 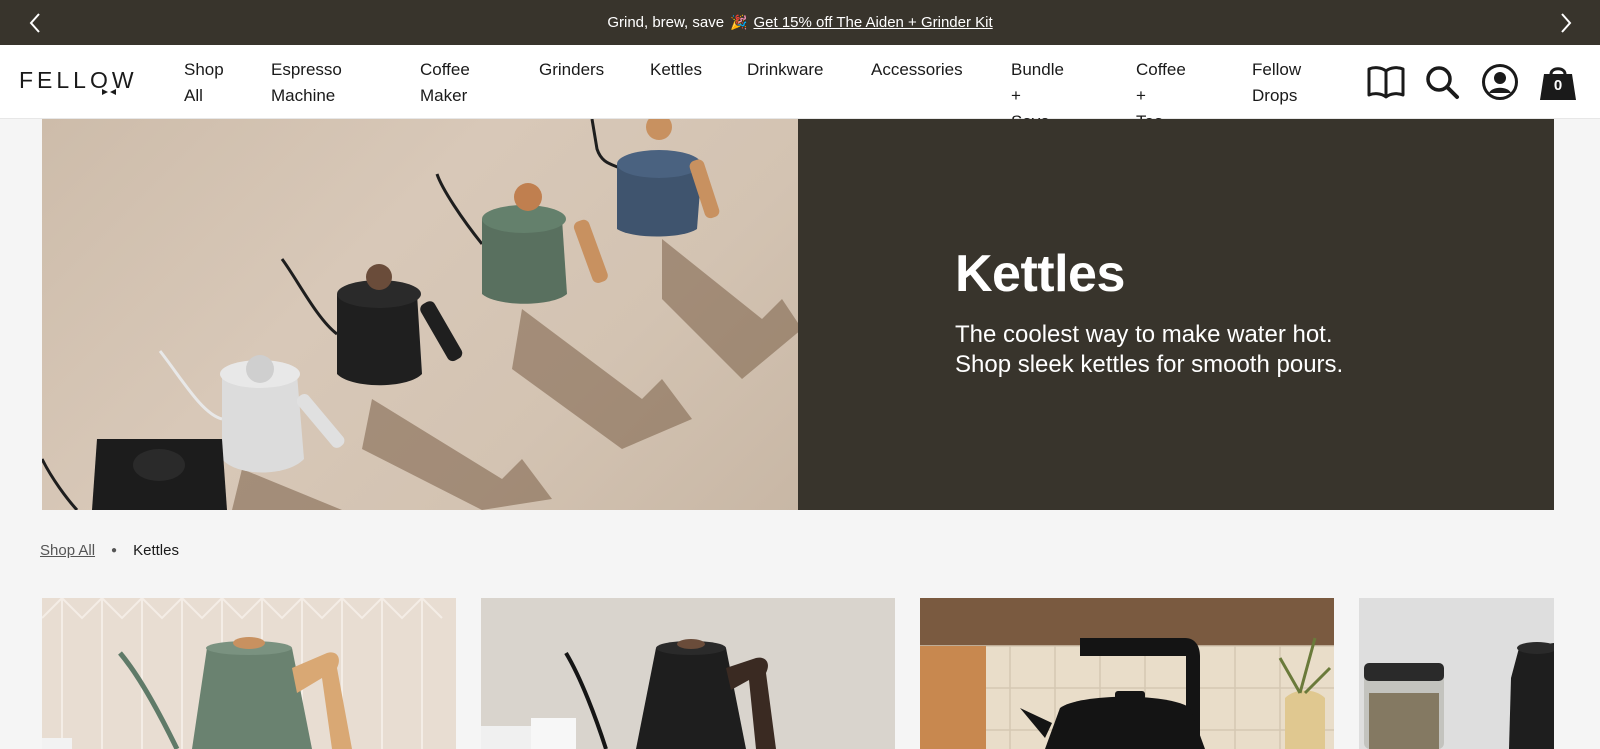 What do you see at coordinates (1144, 334) in the screenshot?
I see `hero-subtitle-line: The coolest way to make water hot.` at bounding box center [1144, 334].